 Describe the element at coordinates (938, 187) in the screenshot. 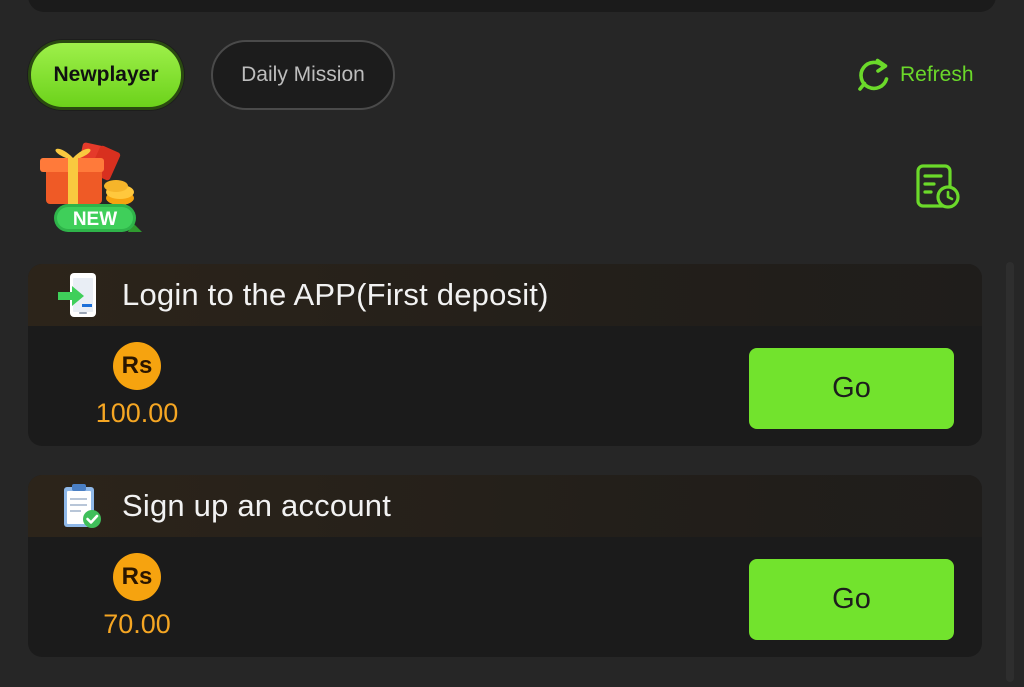

I see `task-history-icon` at that location.